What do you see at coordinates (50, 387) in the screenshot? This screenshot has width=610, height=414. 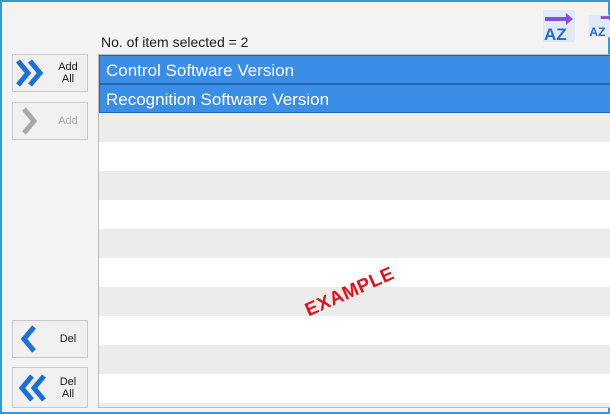 I see `delete-all-button: Del All` at bounding box center [50, 387].